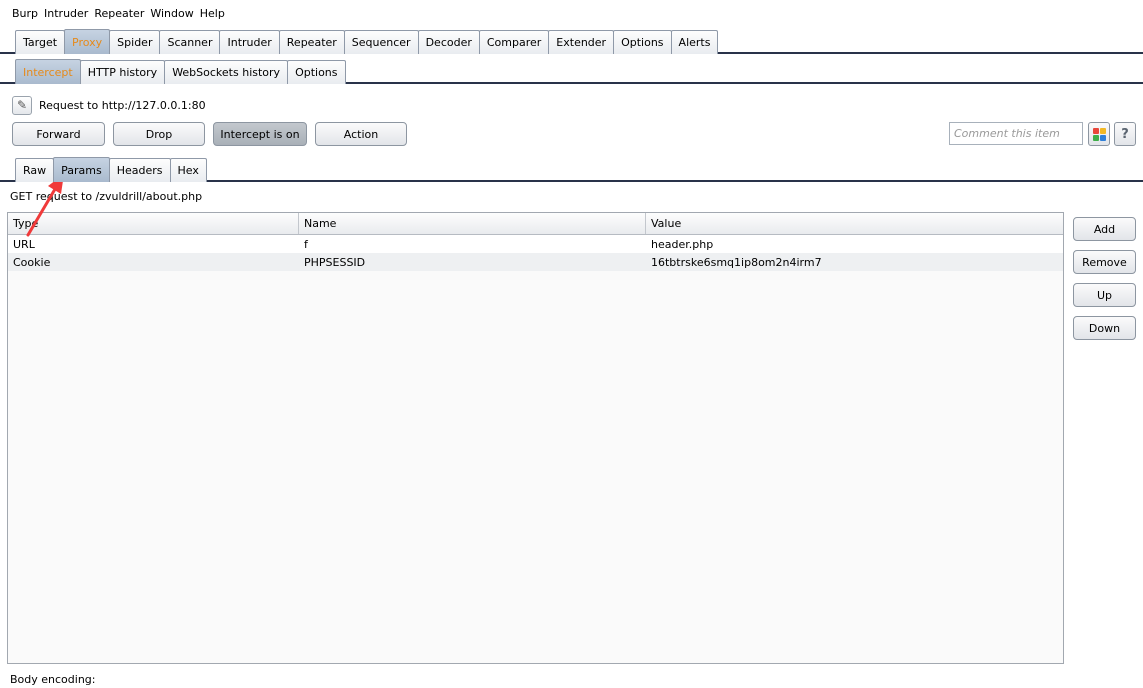  Describe the element at coordinates (139, 170) in the screenshot. I see `tab-headers: Headers` at that location.